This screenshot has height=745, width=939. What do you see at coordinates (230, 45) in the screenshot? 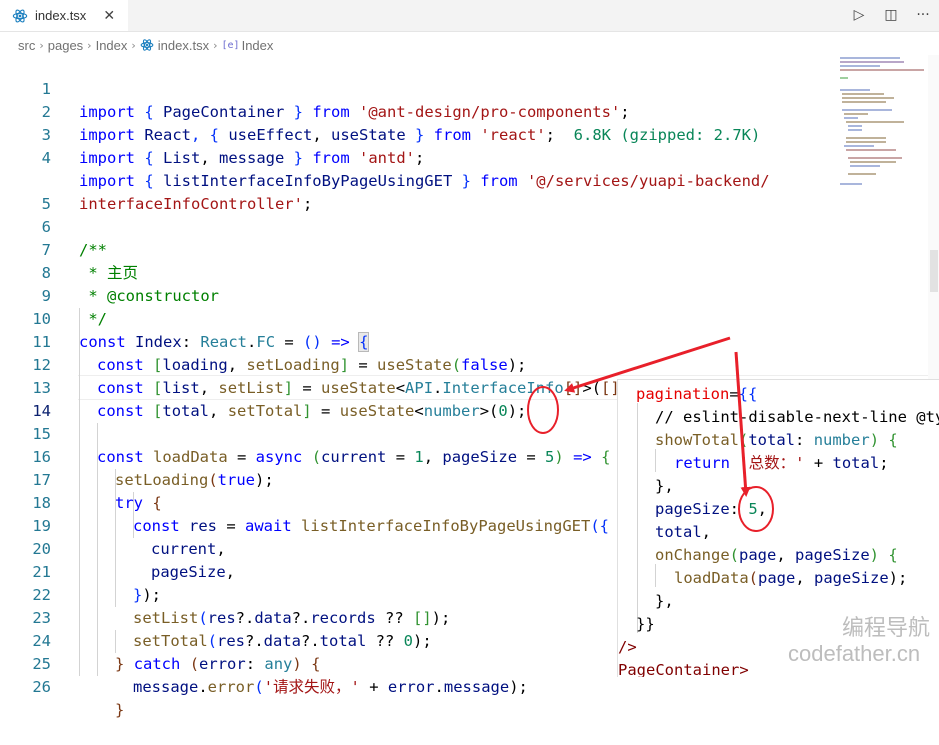
I see `variable-symbol-icon: [e]` at bounding box center [230, 45].